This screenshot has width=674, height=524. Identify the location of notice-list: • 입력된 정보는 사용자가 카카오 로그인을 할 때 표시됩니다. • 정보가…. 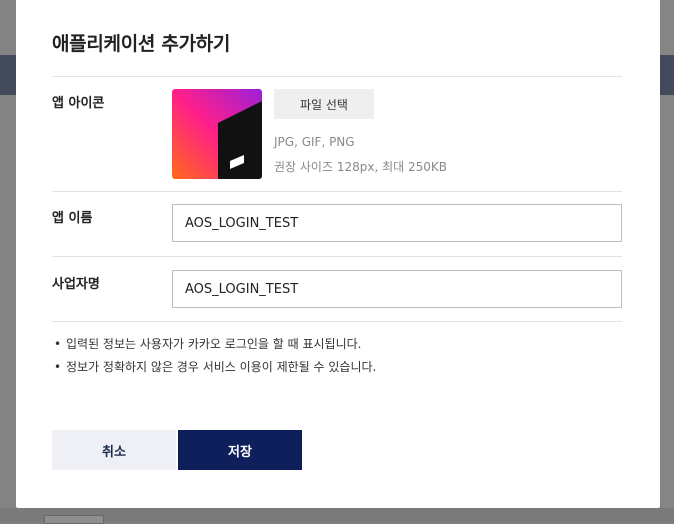
(214, 358).